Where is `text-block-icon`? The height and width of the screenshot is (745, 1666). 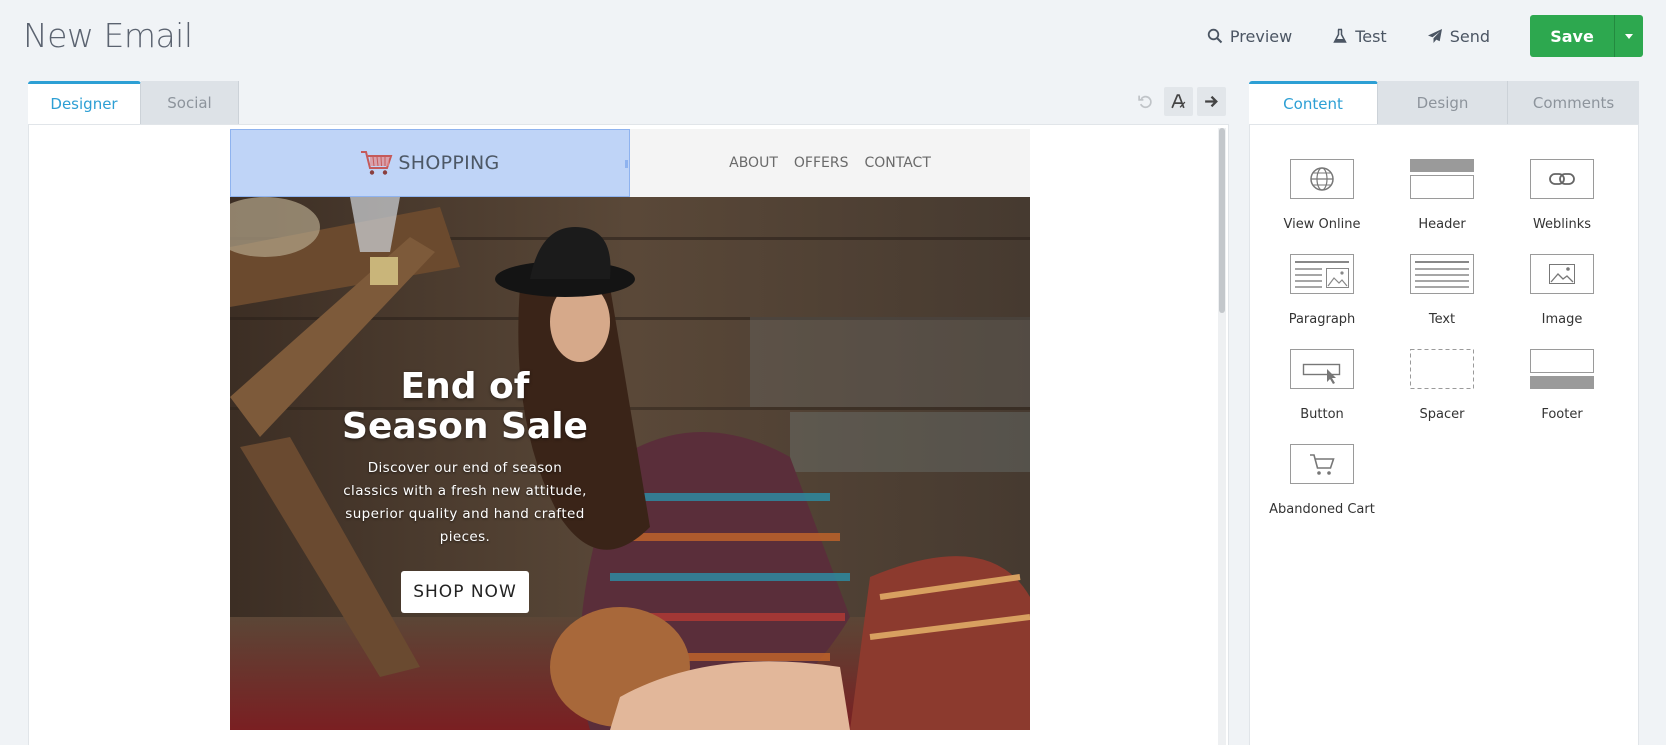 text-block-icon is located at coordinates (1442, 274).